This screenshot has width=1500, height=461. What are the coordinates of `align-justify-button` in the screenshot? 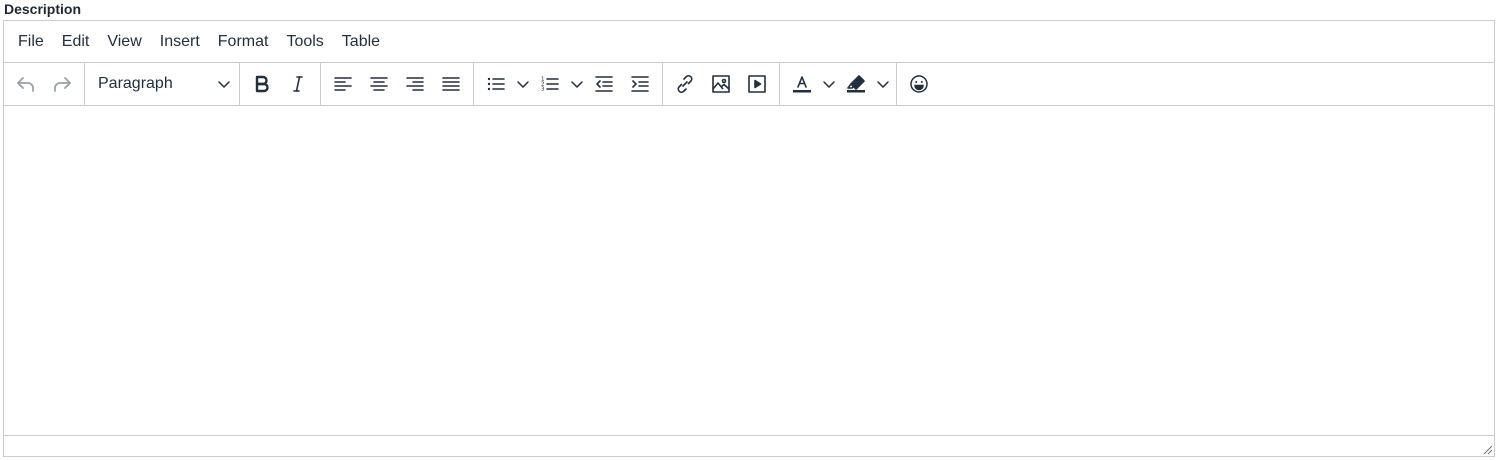 It's located at (451, 84).